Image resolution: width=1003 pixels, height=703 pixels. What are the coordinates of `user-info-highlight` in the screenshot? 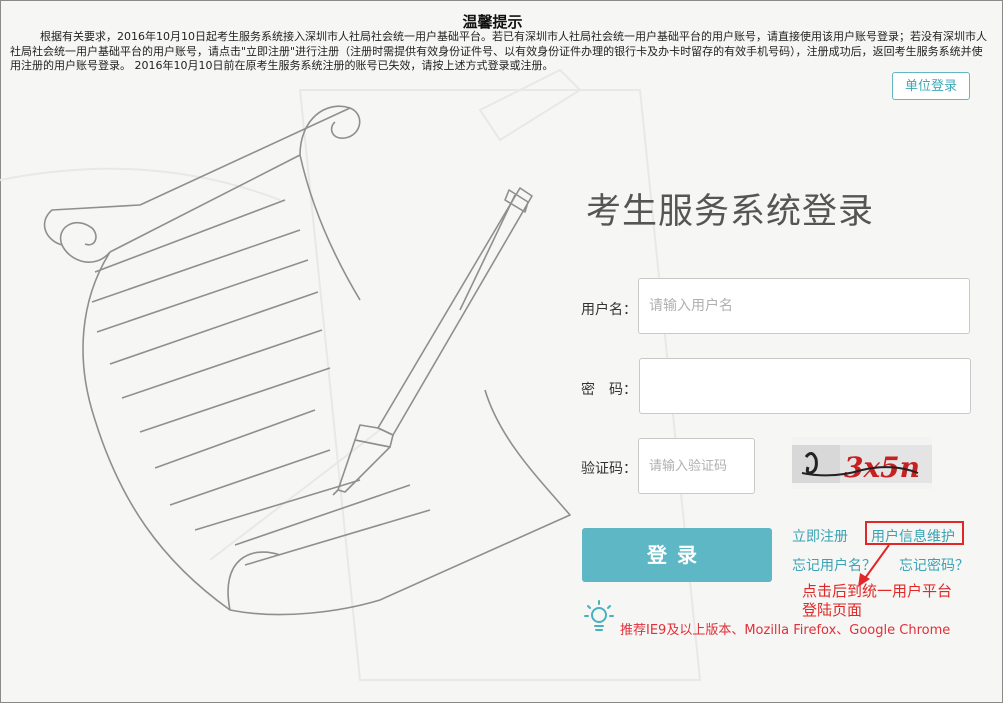 It's located at (914, 533).